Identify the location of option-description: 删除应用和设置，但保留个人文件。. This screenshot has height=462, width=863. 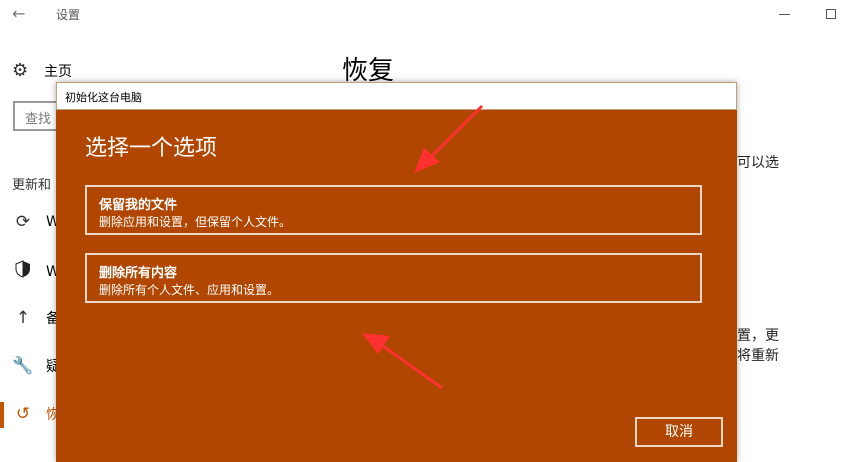
(195, 222).